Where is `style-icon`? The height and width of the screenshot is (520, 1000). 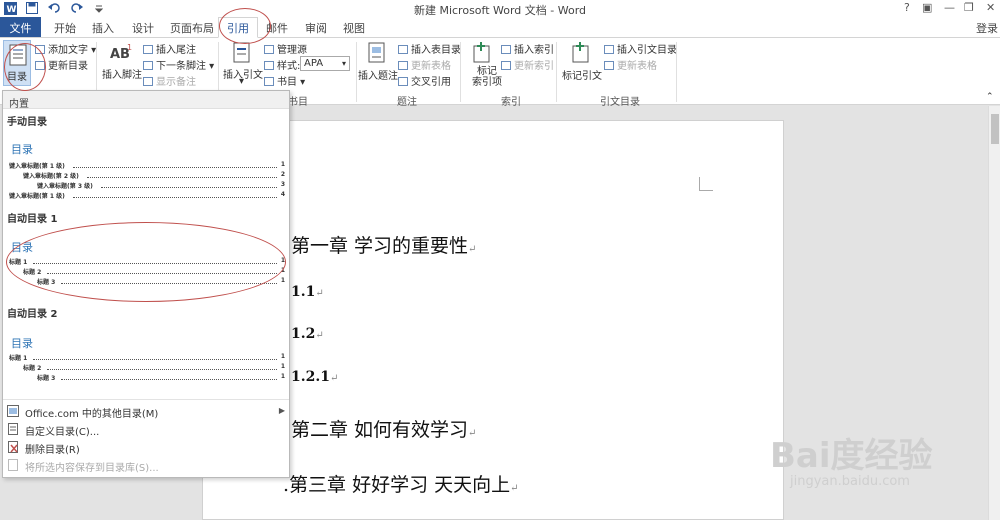
style-icon is located at coordinates (269, 65).